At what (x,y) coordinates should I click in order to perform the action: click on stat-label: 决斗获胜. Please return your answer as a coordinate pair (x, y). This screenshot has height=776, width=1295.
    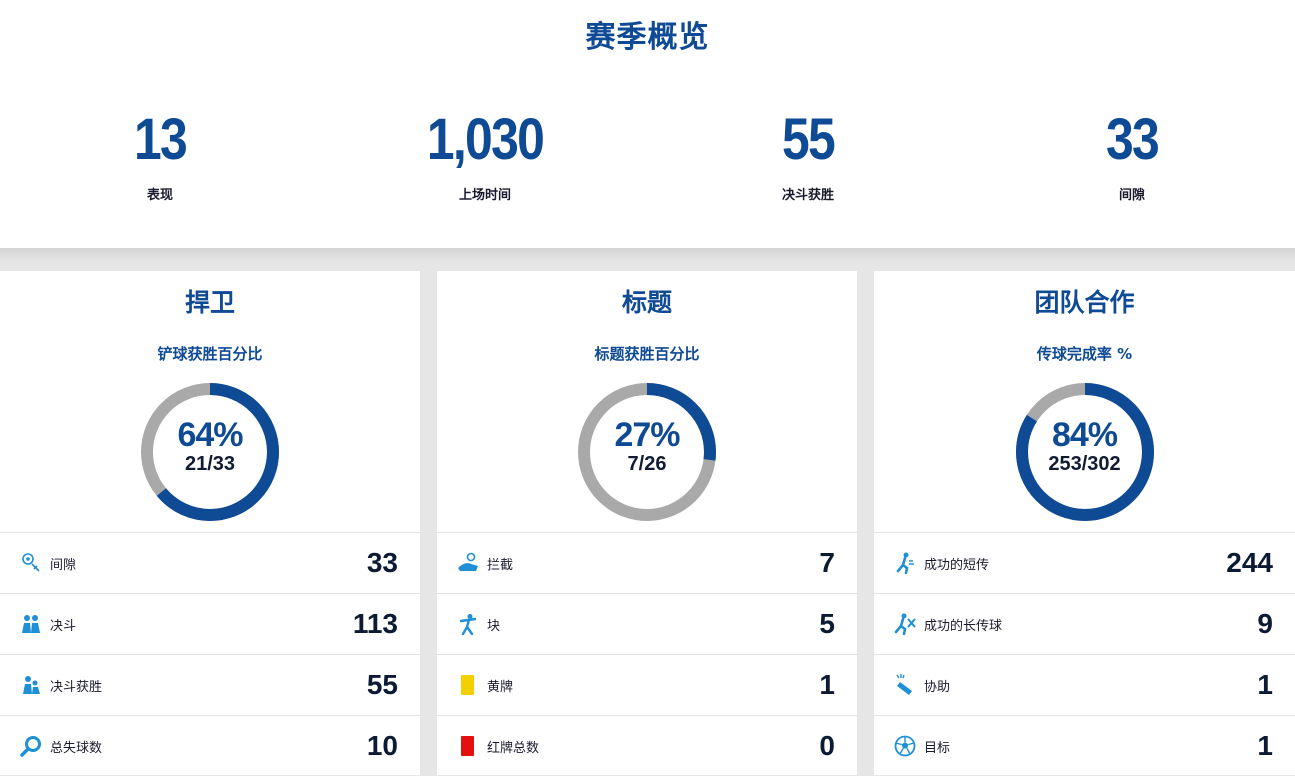
    Looking at the image, I should click on (807, 195).